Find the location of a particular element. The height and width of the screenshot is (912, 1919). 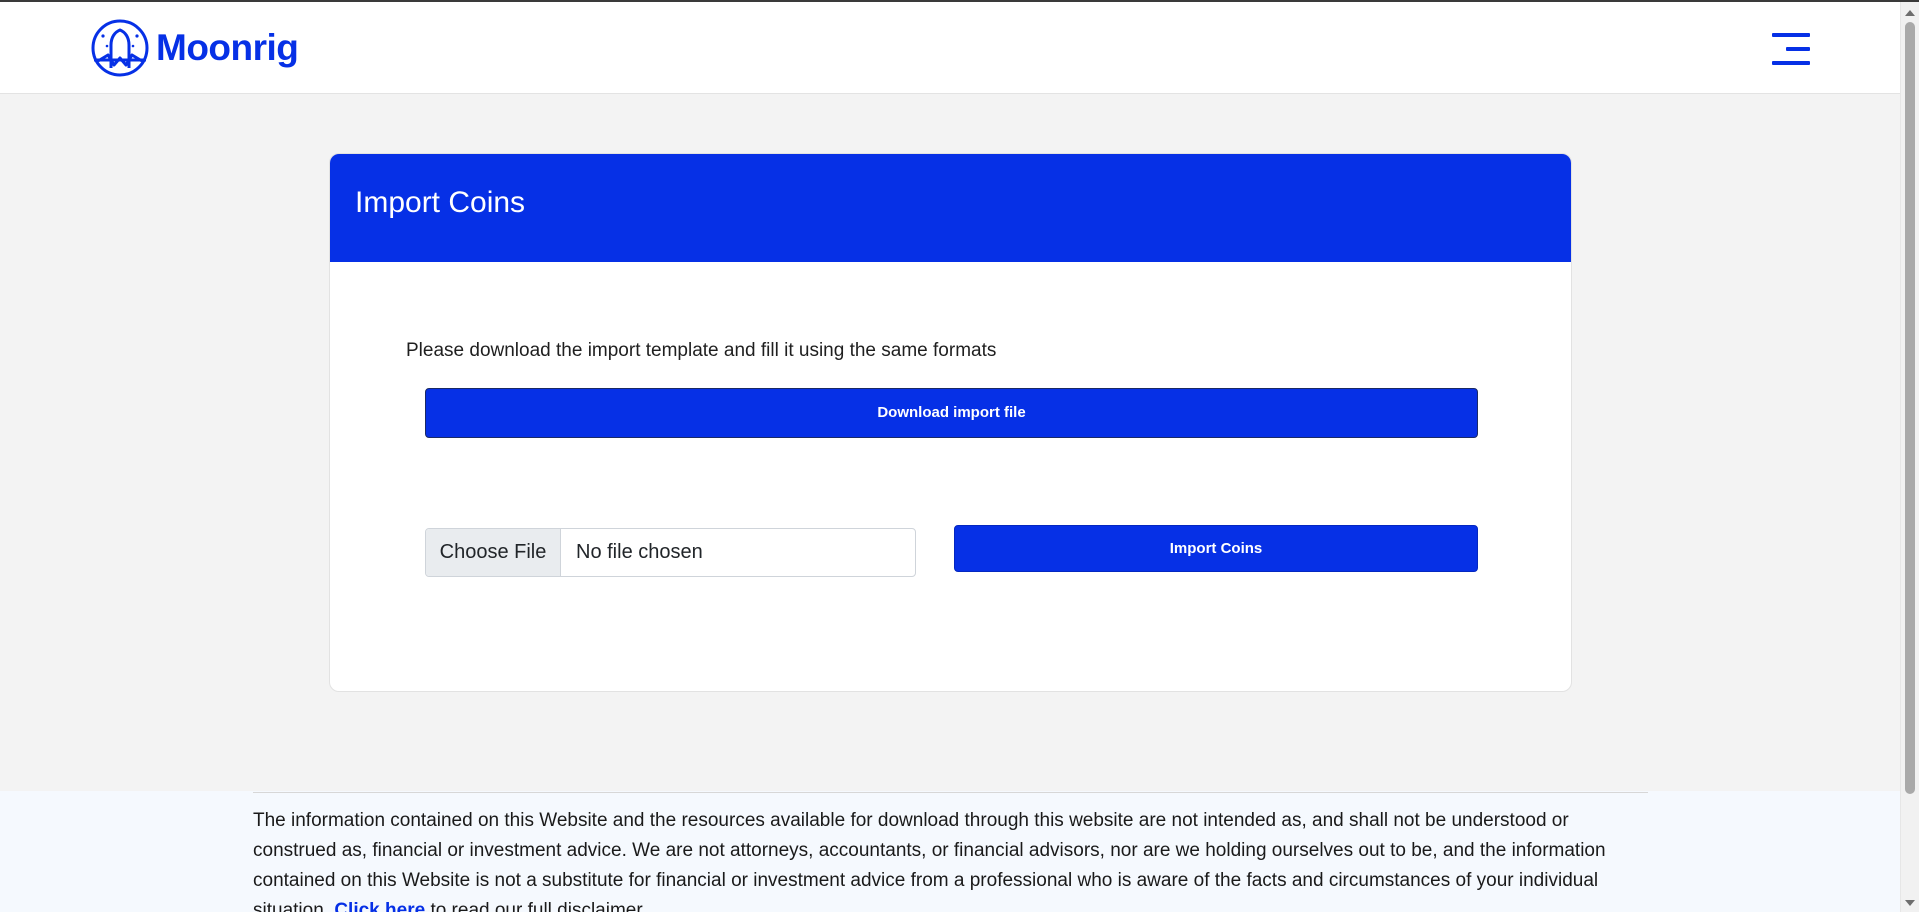

logo: Moonrig is located at coordinates (194, 48).